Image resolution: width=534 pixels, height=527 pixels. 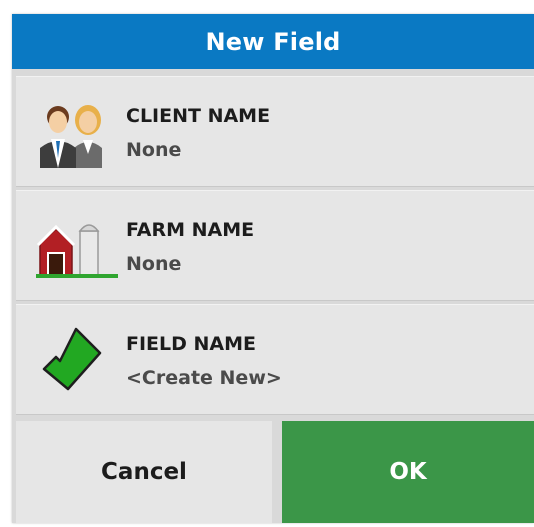 What do you see at coordinates (71, 136) in the screenshot?
I see `client-people-icon` at bounding box center [71, 136].